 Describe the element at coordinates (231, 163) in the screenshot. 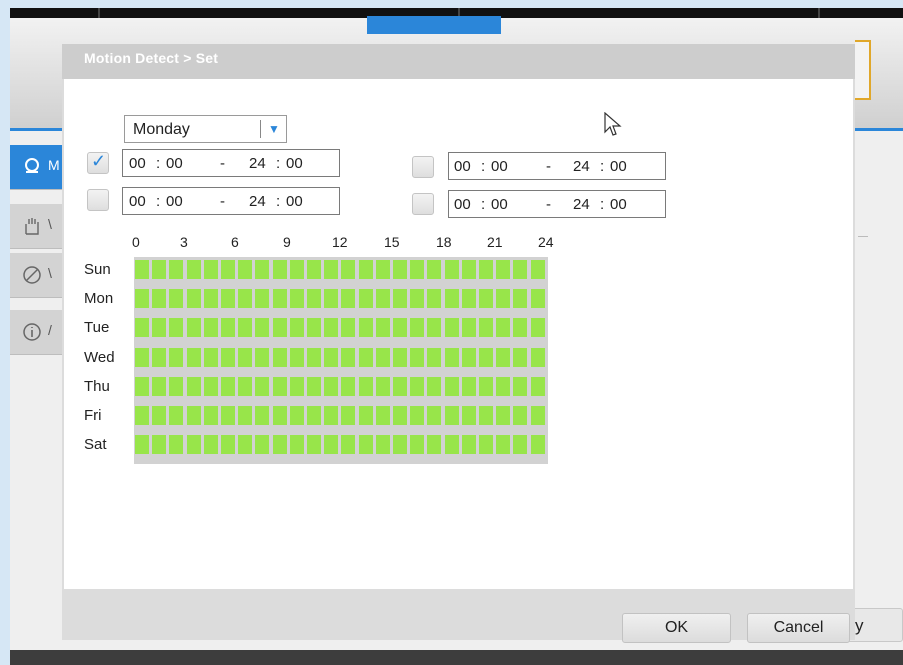

I see `period-1-time-range: 00 : 00 - 24 : 00` at that location.